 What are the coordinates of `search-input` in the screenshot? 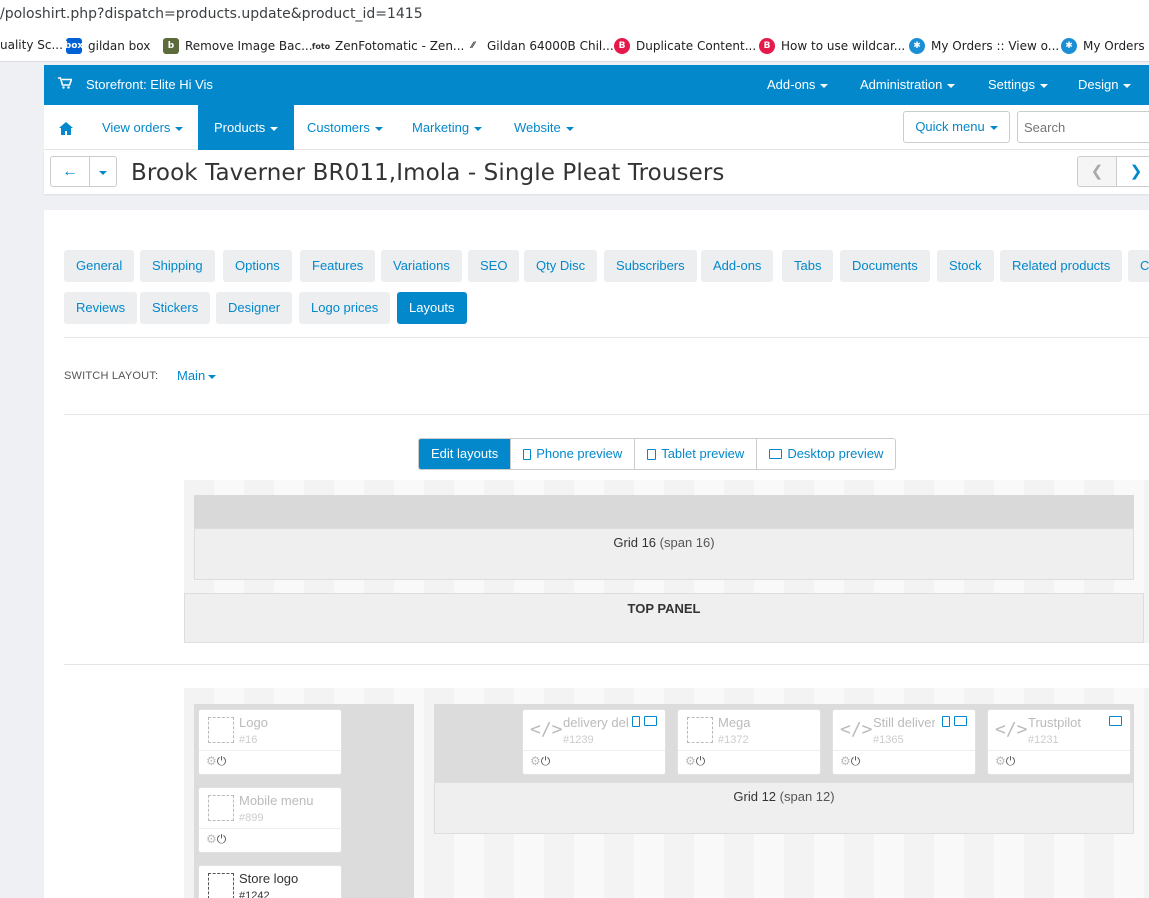 It's located at (1083, 127).